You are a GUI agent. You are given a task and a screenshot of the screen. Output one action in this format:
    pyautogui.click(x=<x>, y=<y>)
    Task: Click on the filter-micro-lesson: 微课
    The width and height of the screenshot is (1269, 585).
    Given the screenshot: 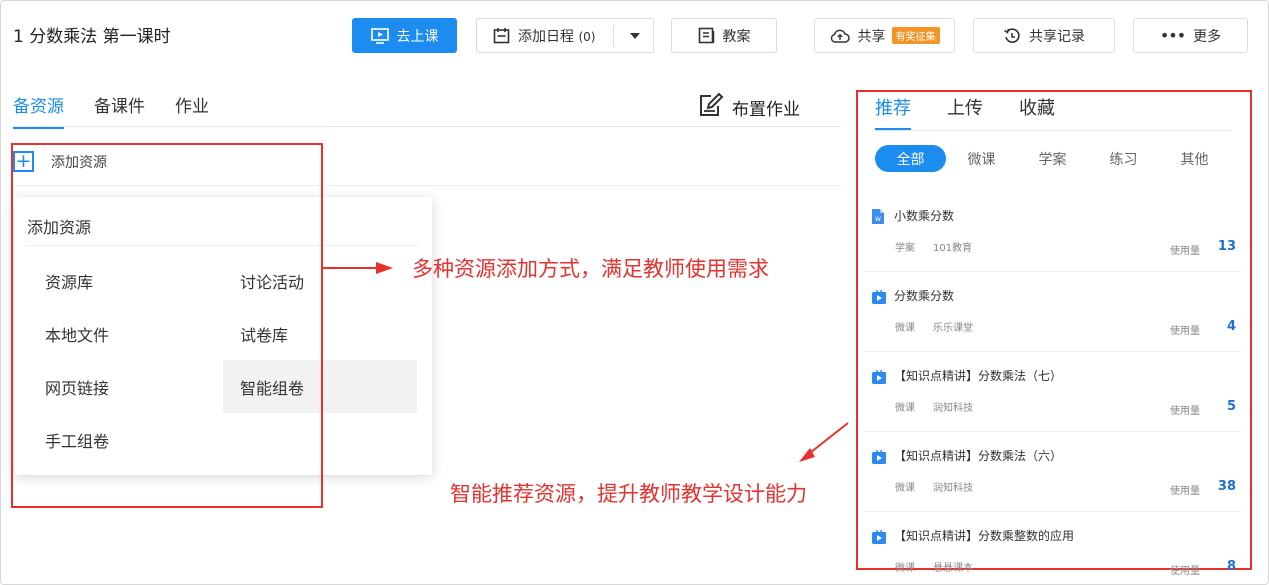 What is the action you would take?
    pyautogui.click(x=981, y=158)
    